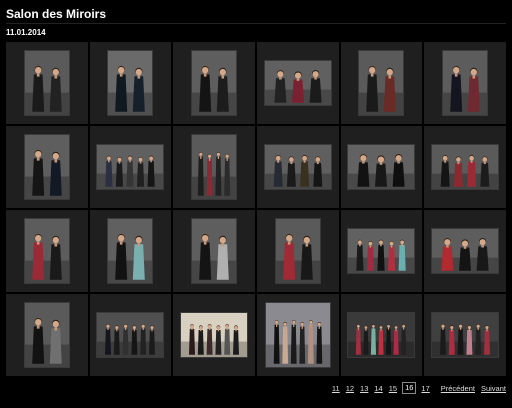  What do you see at coordinates (493, 388) in the screenshot?
I see `next-page-link: Suivant` at bounding box center [493, 388].